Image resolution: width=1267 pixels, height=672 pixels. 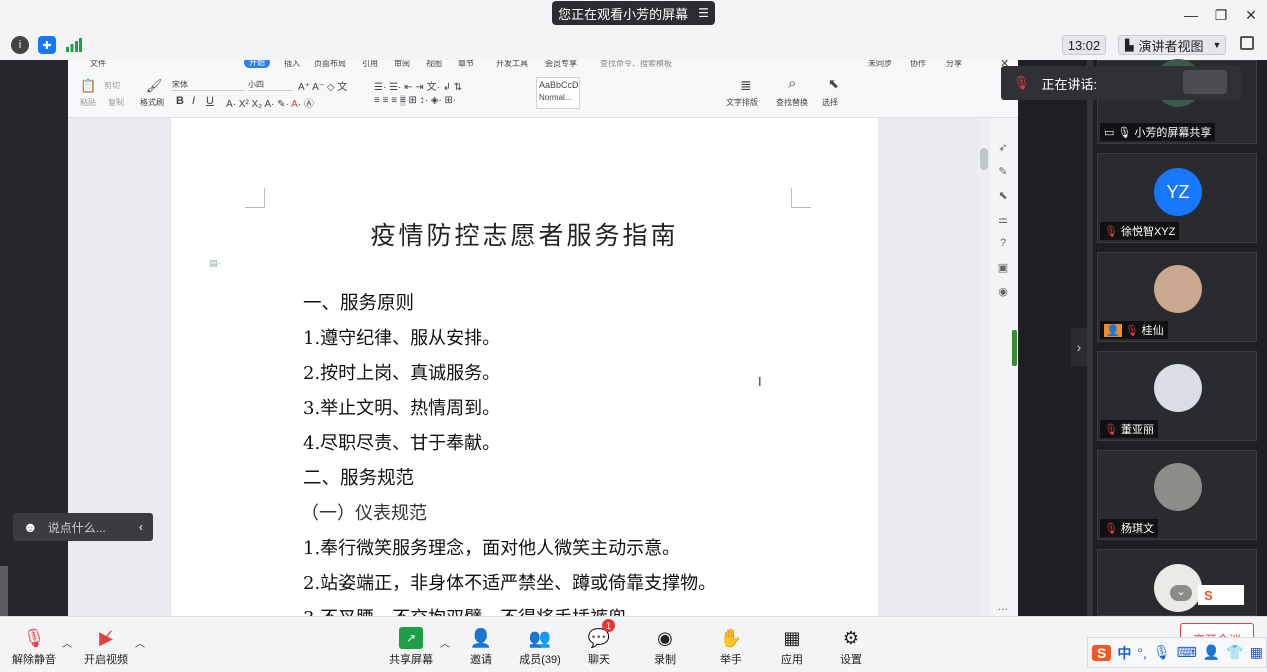 What do you see at coordinates (1162, 652) in the screenshot?
I see `mic-icon: 🎙` at bounding box center [1162, 652].